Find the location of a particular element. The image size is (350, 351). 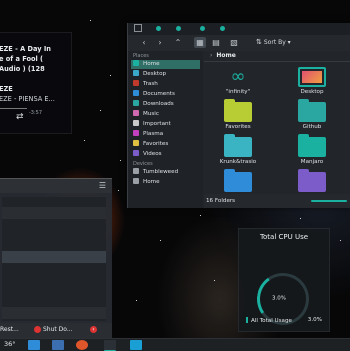

folder-item: Manjaro is located at coordinates (312, 149).